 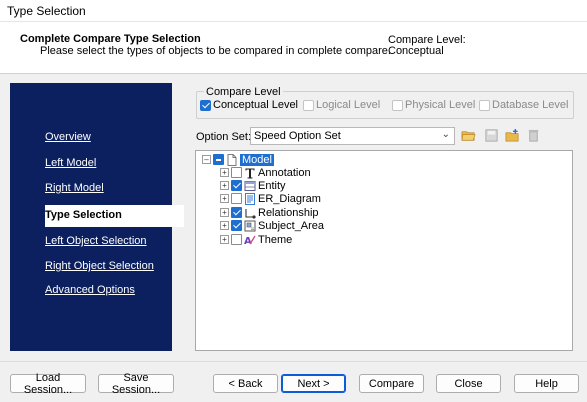 What do you see at coordinates (218, 159) in the screenshot?
I see `checkbox-partial-icon` at bounding box center [218, 159].